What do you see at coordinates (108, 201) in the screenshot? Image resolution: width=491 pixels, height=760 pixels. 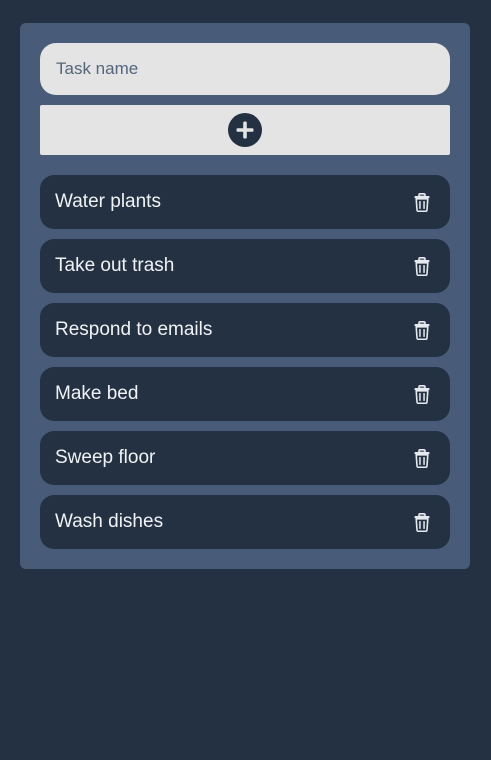 I see `task-label: Water plants` at bounding box center [108, 201].